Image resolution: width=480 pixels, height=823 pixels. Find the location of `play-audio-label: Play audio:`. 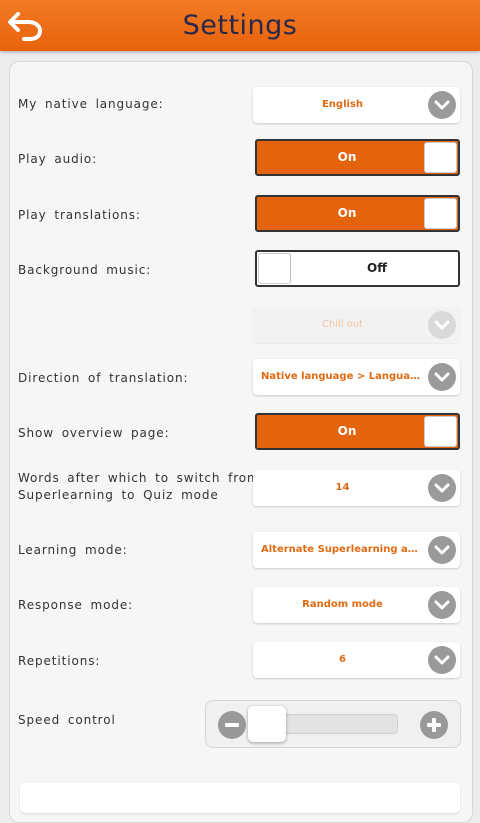

play-audio-label: Play audio: is located at coordinates (58, 159).